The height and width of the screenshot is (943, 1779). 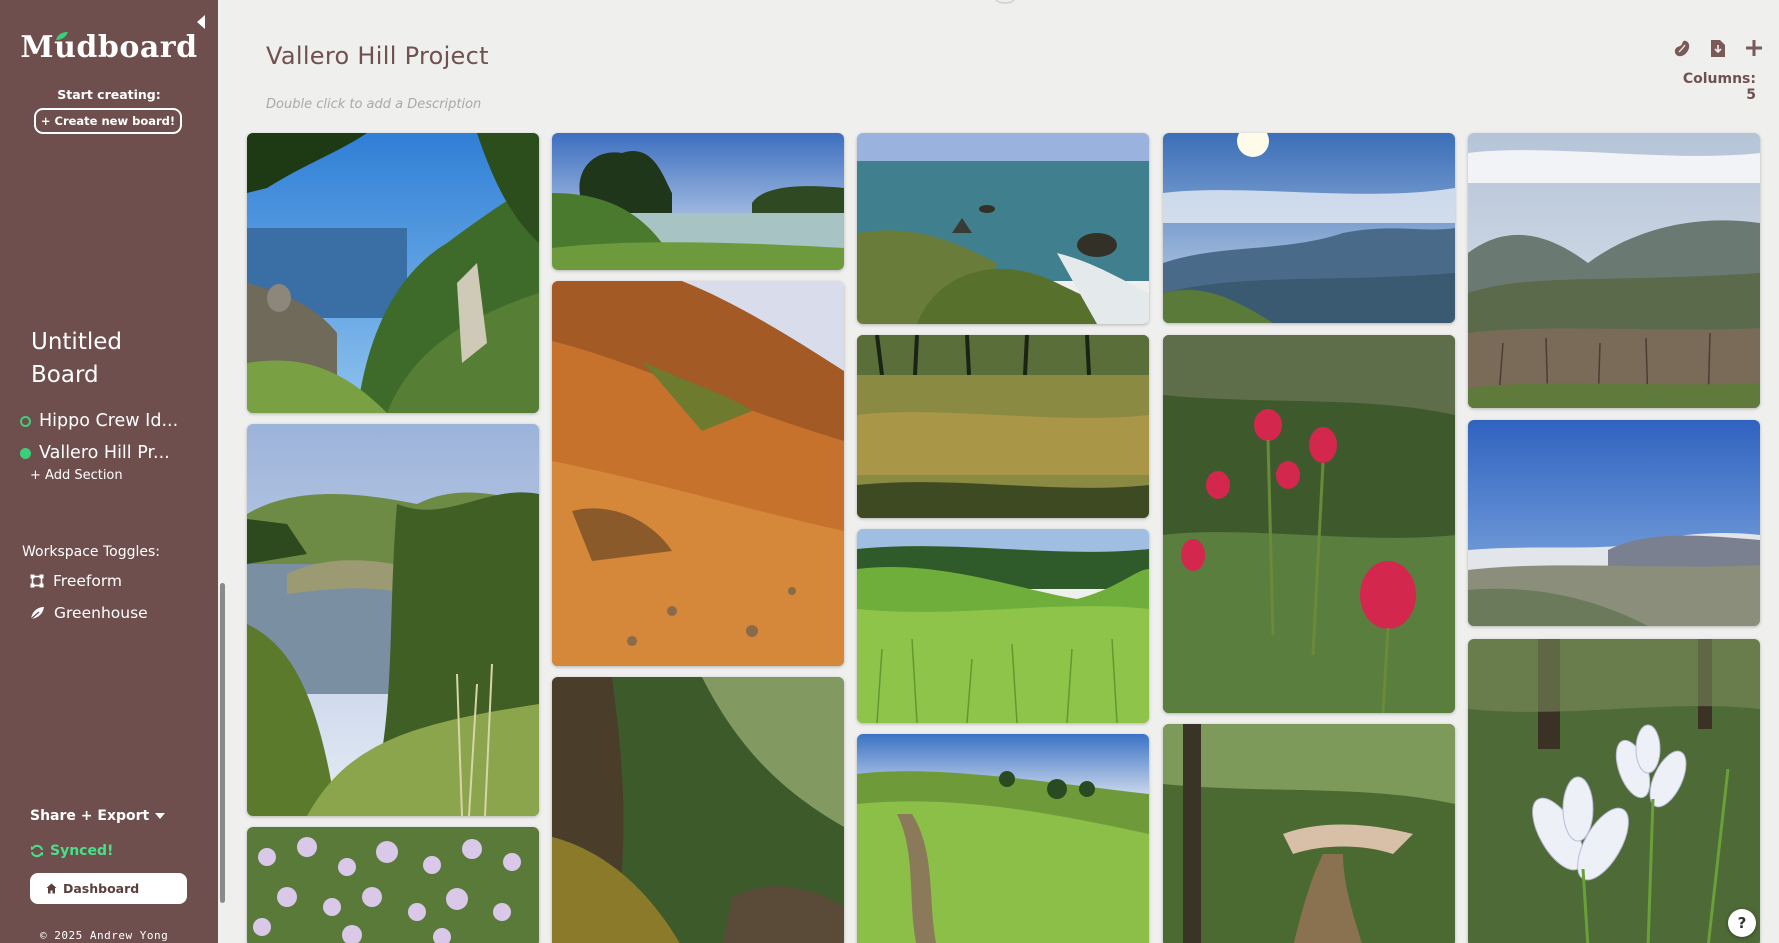 What do you see at coordinates (104, 935) in the screenshot?
I see `copyright: © 2025 Andrew Yong` at bounding box center [104, 935].